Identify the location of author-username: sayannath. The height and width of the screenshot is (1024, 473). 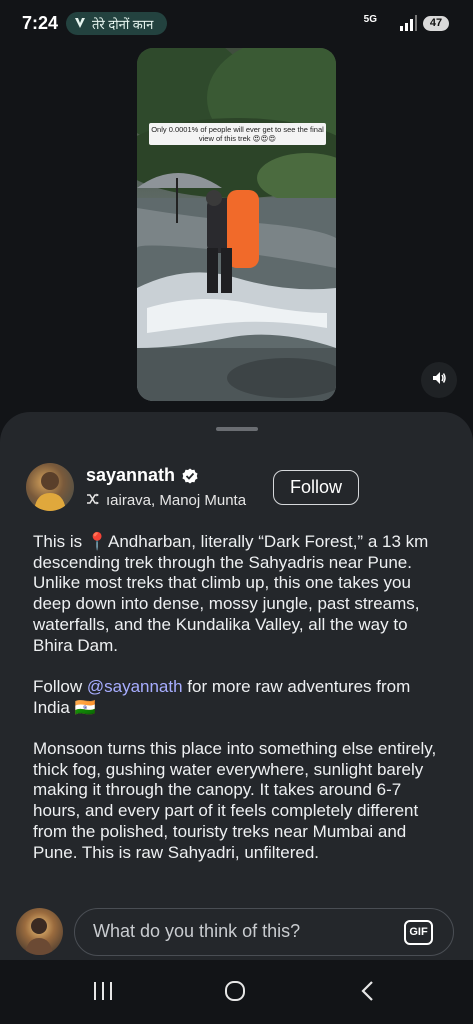
(130, 475).